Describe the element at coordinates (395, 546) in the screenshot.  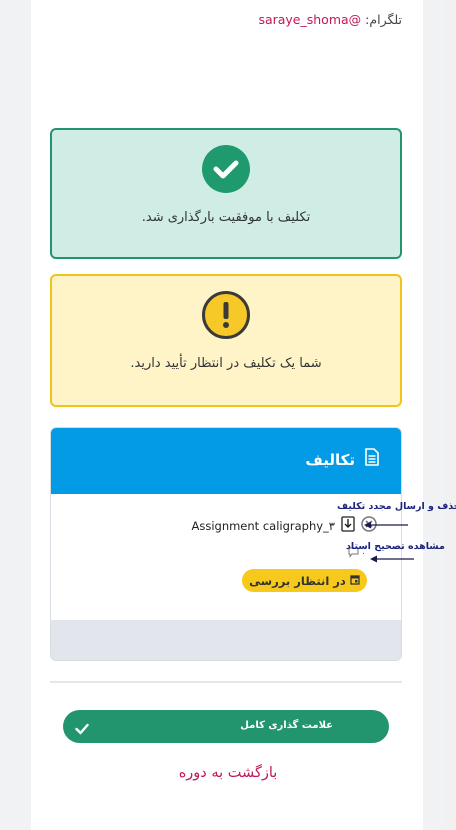
I see `view-correction-annotation: مشاهده تصحیح استاد` at that location.